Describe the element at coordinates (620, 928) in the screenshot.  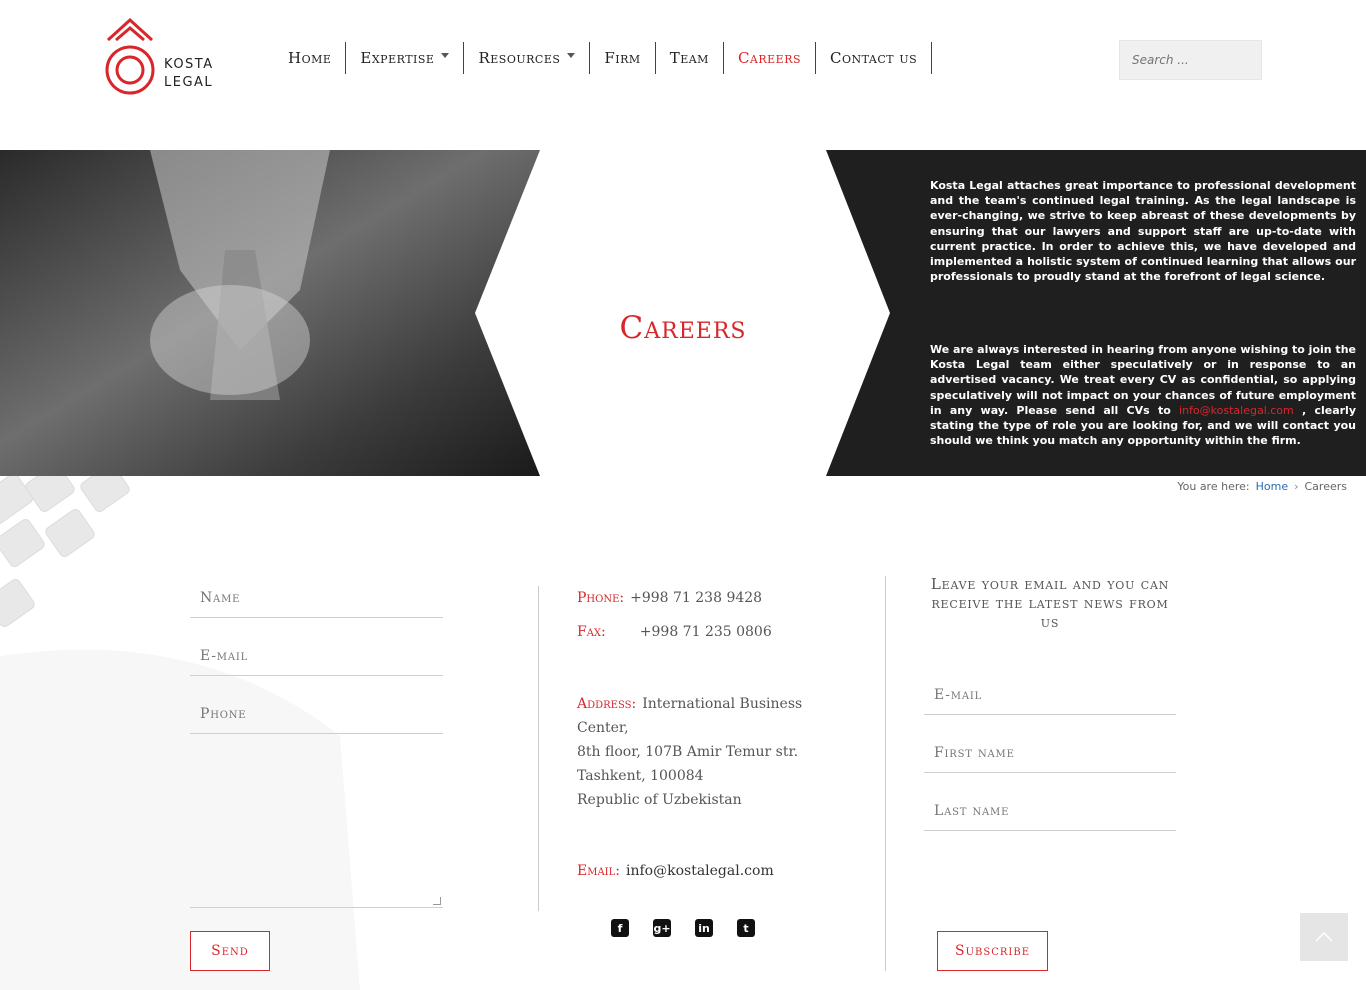
I see `facebook-icon: f` at that location.